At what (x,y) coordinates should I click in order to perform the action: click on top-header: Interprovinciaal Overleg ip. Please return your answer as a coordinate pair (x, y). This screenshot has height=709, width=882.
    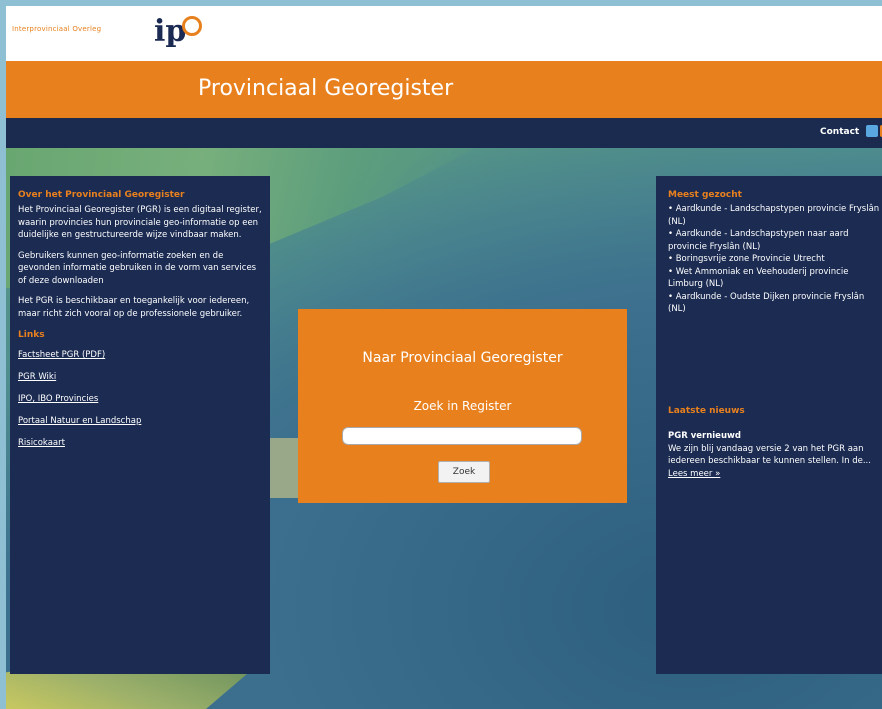
    Looking at the image, I should click on (444, 33).